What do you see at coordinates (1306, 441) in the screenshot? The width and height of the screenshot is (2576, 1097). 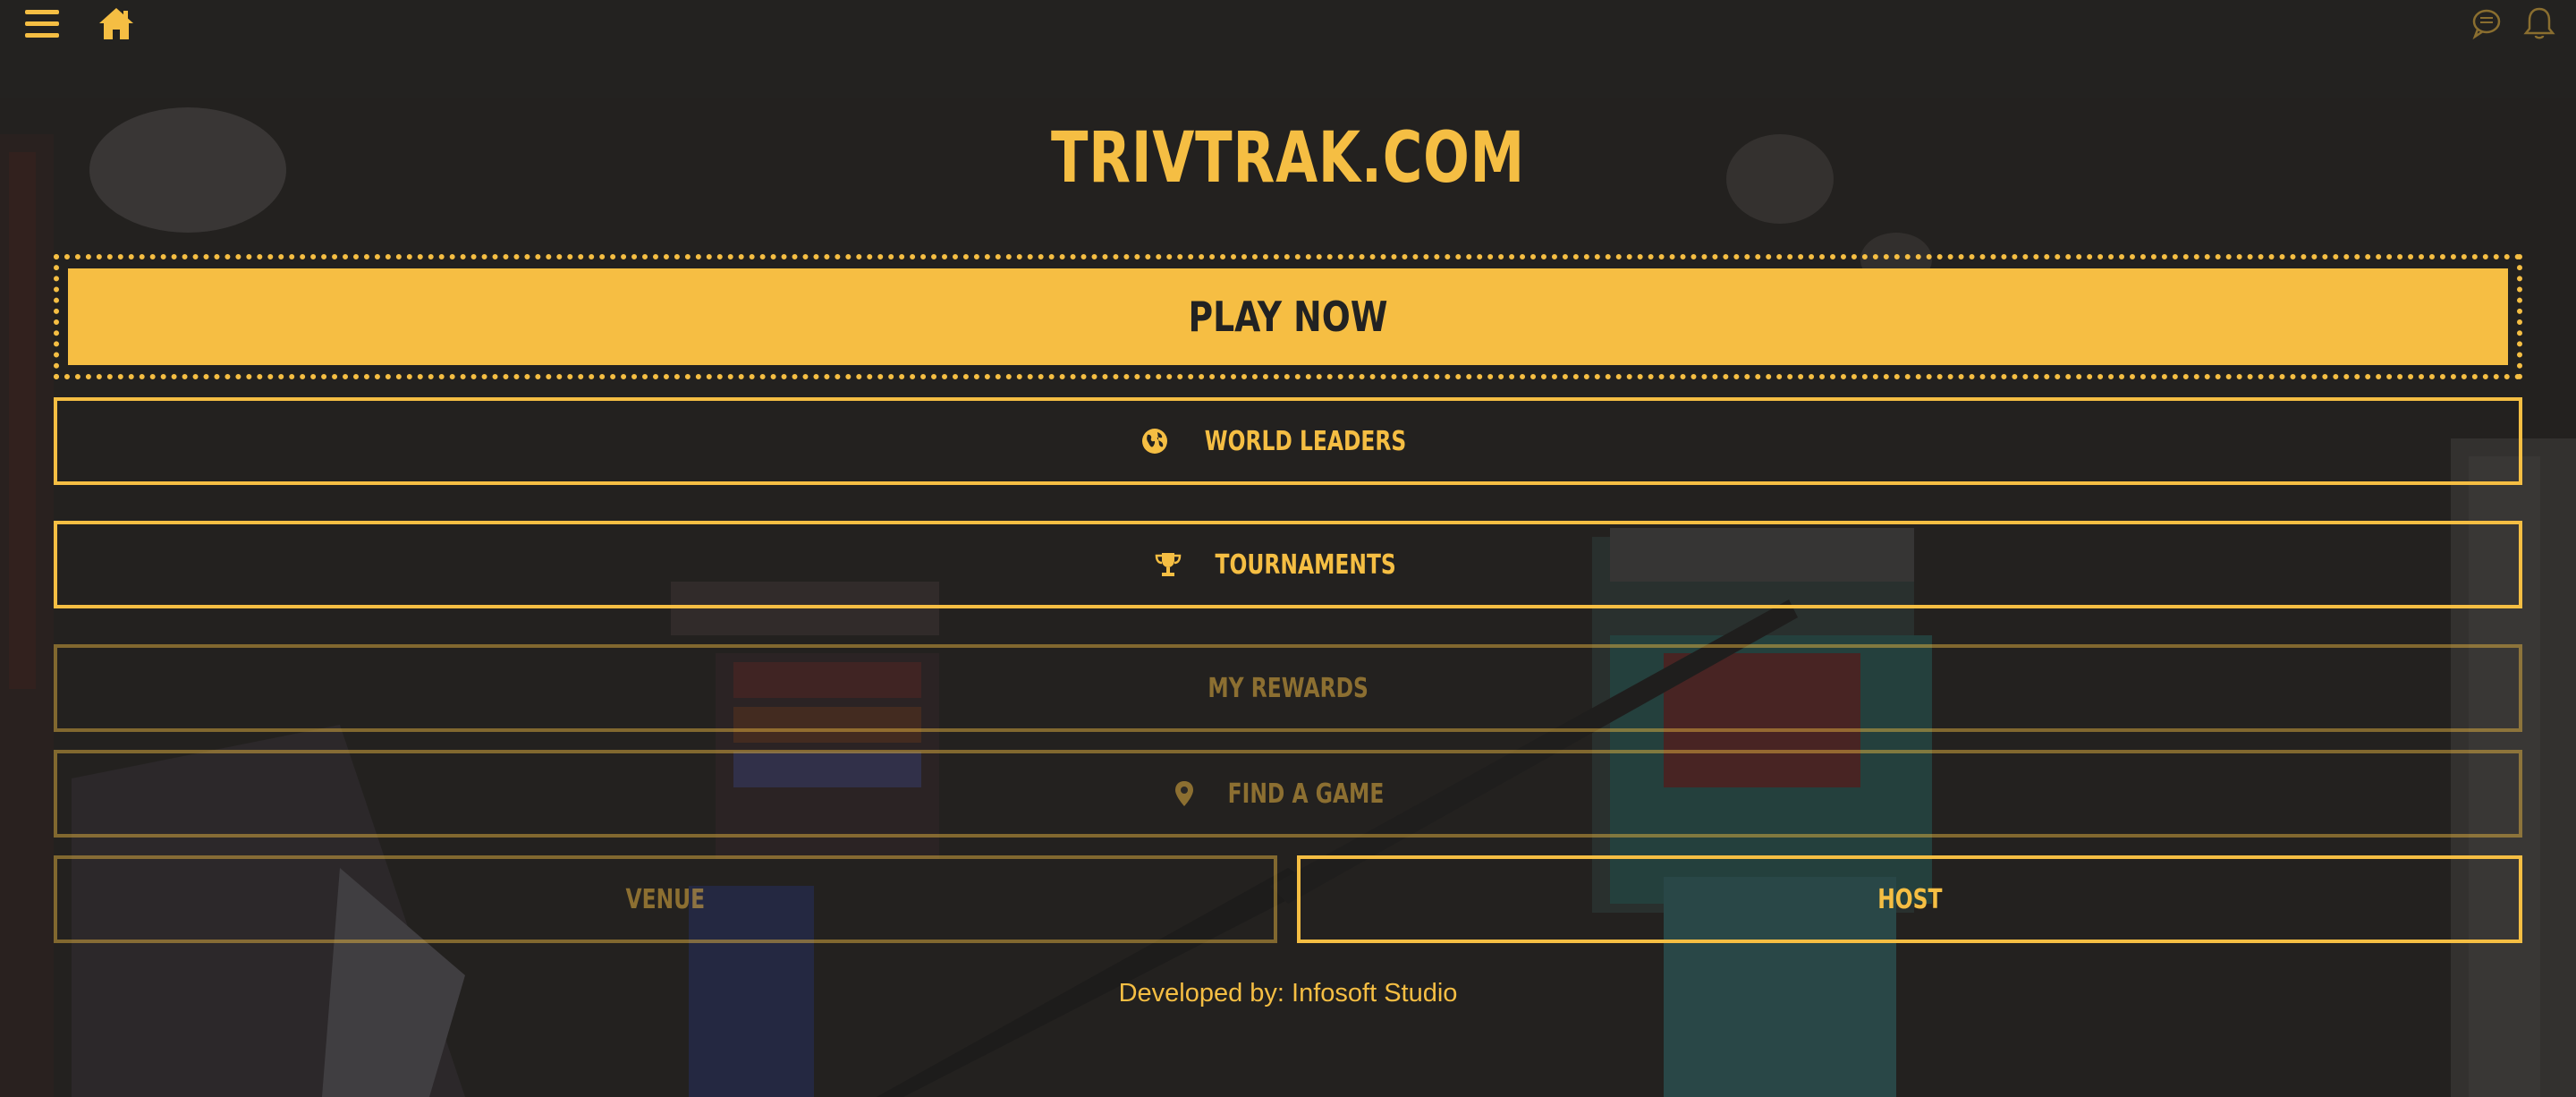 I see `world-leaders-label: WORLD LEADERS` at bounding box center [1306, 441].